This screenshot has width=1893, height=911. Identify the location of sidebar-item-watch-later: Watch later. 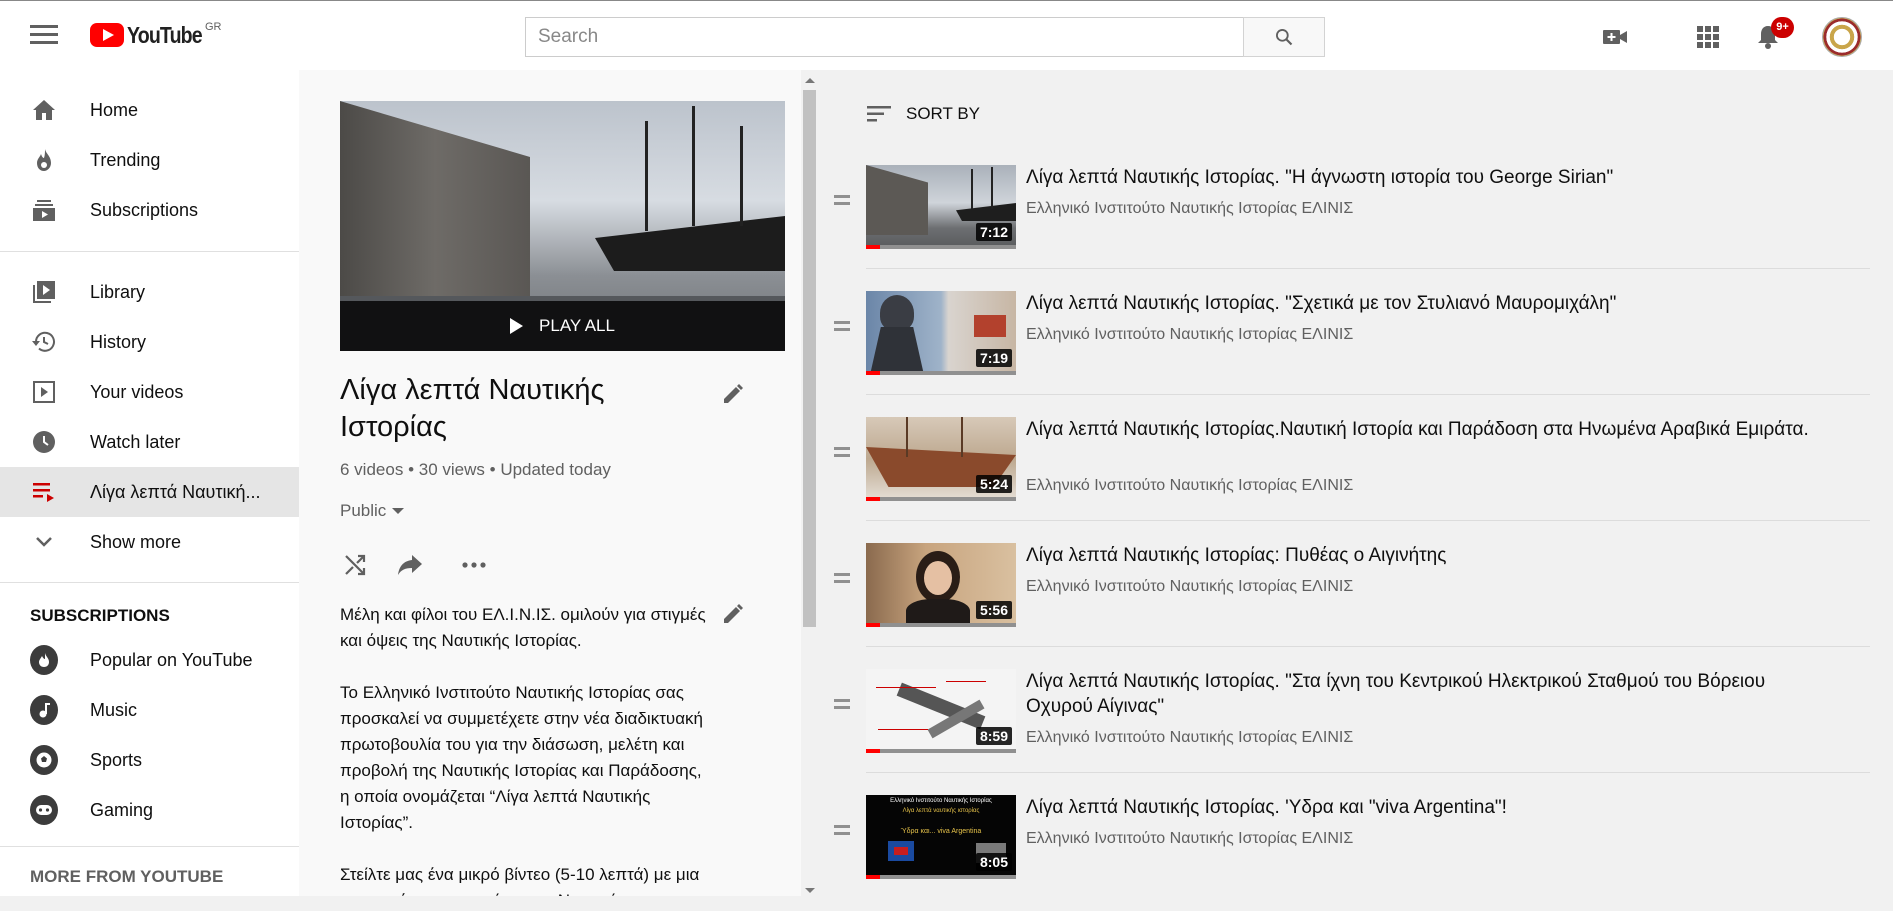
(149, 442).